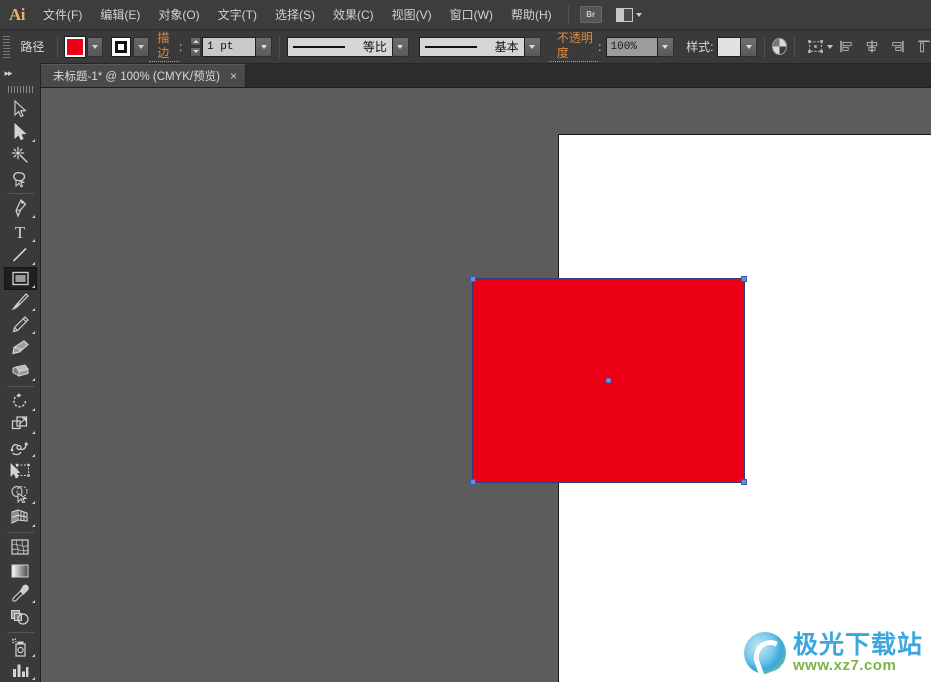 This screenshot has width=931, height=682. I want to click on stroke-weight-input: 1 pt, so click(229, 46).